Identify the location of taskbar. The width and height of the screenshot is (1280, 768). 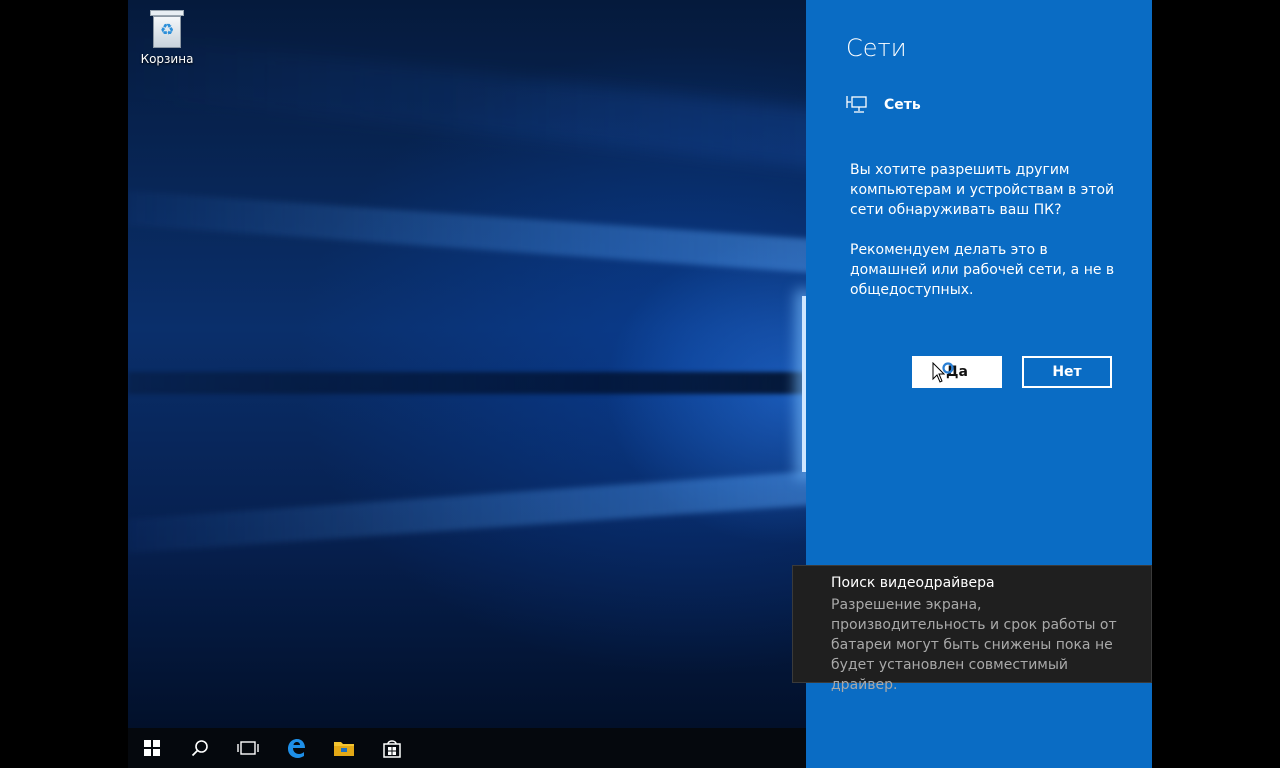
(467, 748).